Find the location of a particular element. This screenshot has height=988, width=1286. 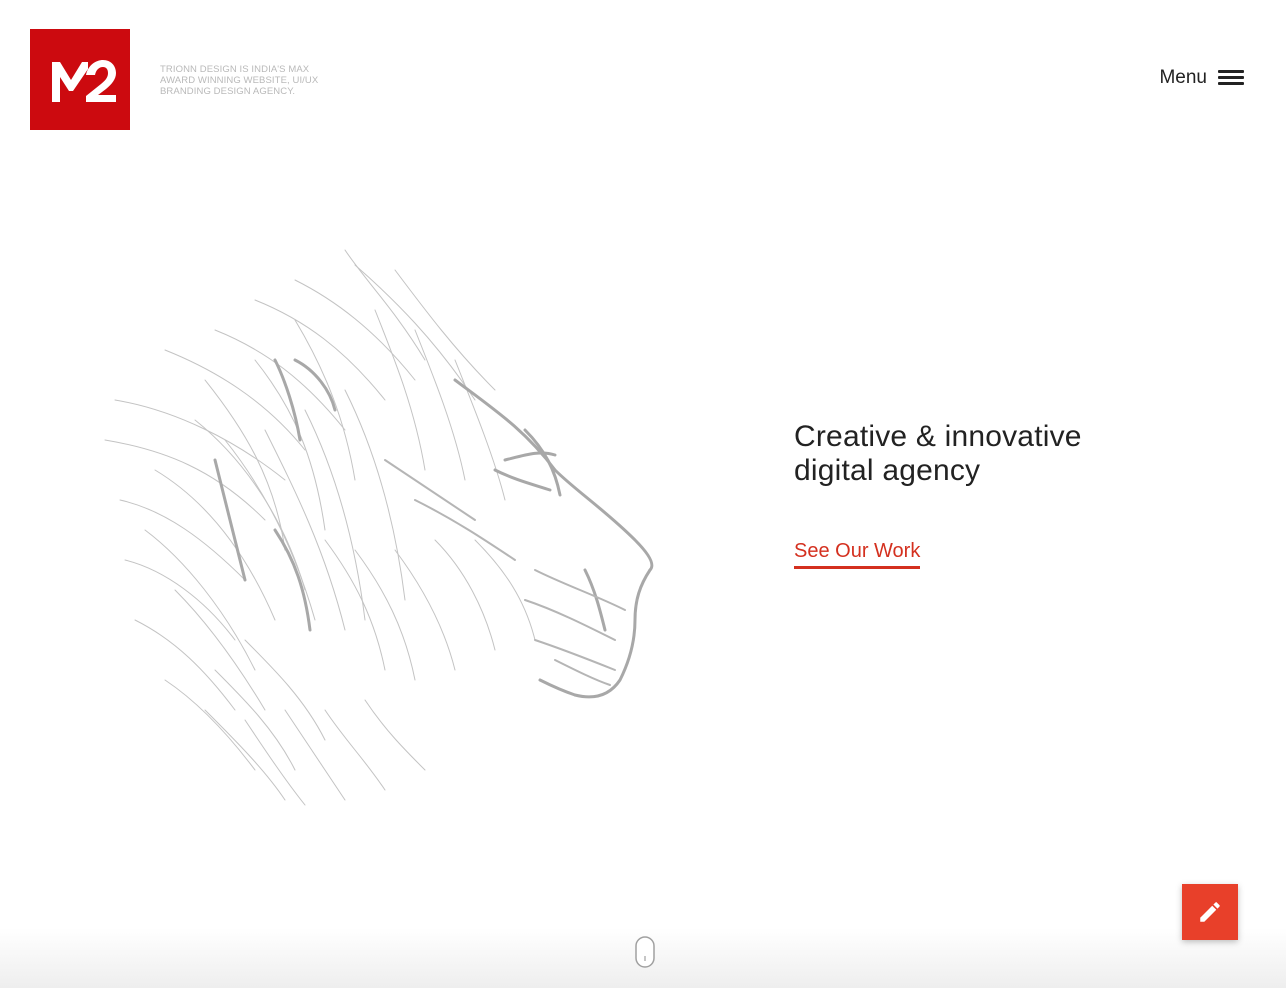

tagline-line-1: TRIONN DESIGN IS INDIA'S MAX is located at coordinates (235, 69).